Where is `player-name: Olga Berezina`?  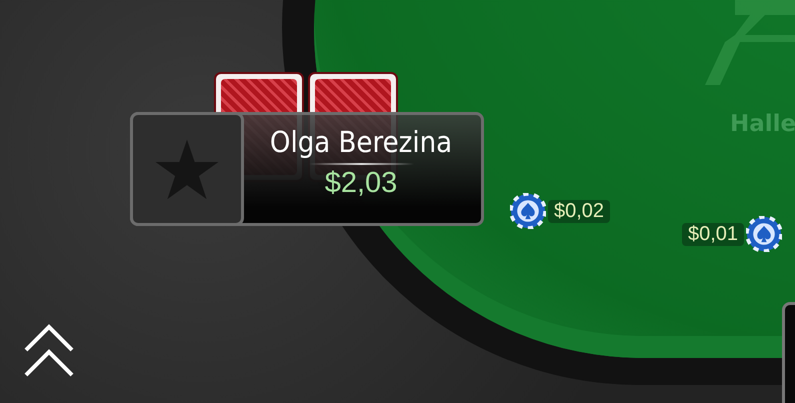 player-name: Olga Berezina is located at coordinates (361, 142).